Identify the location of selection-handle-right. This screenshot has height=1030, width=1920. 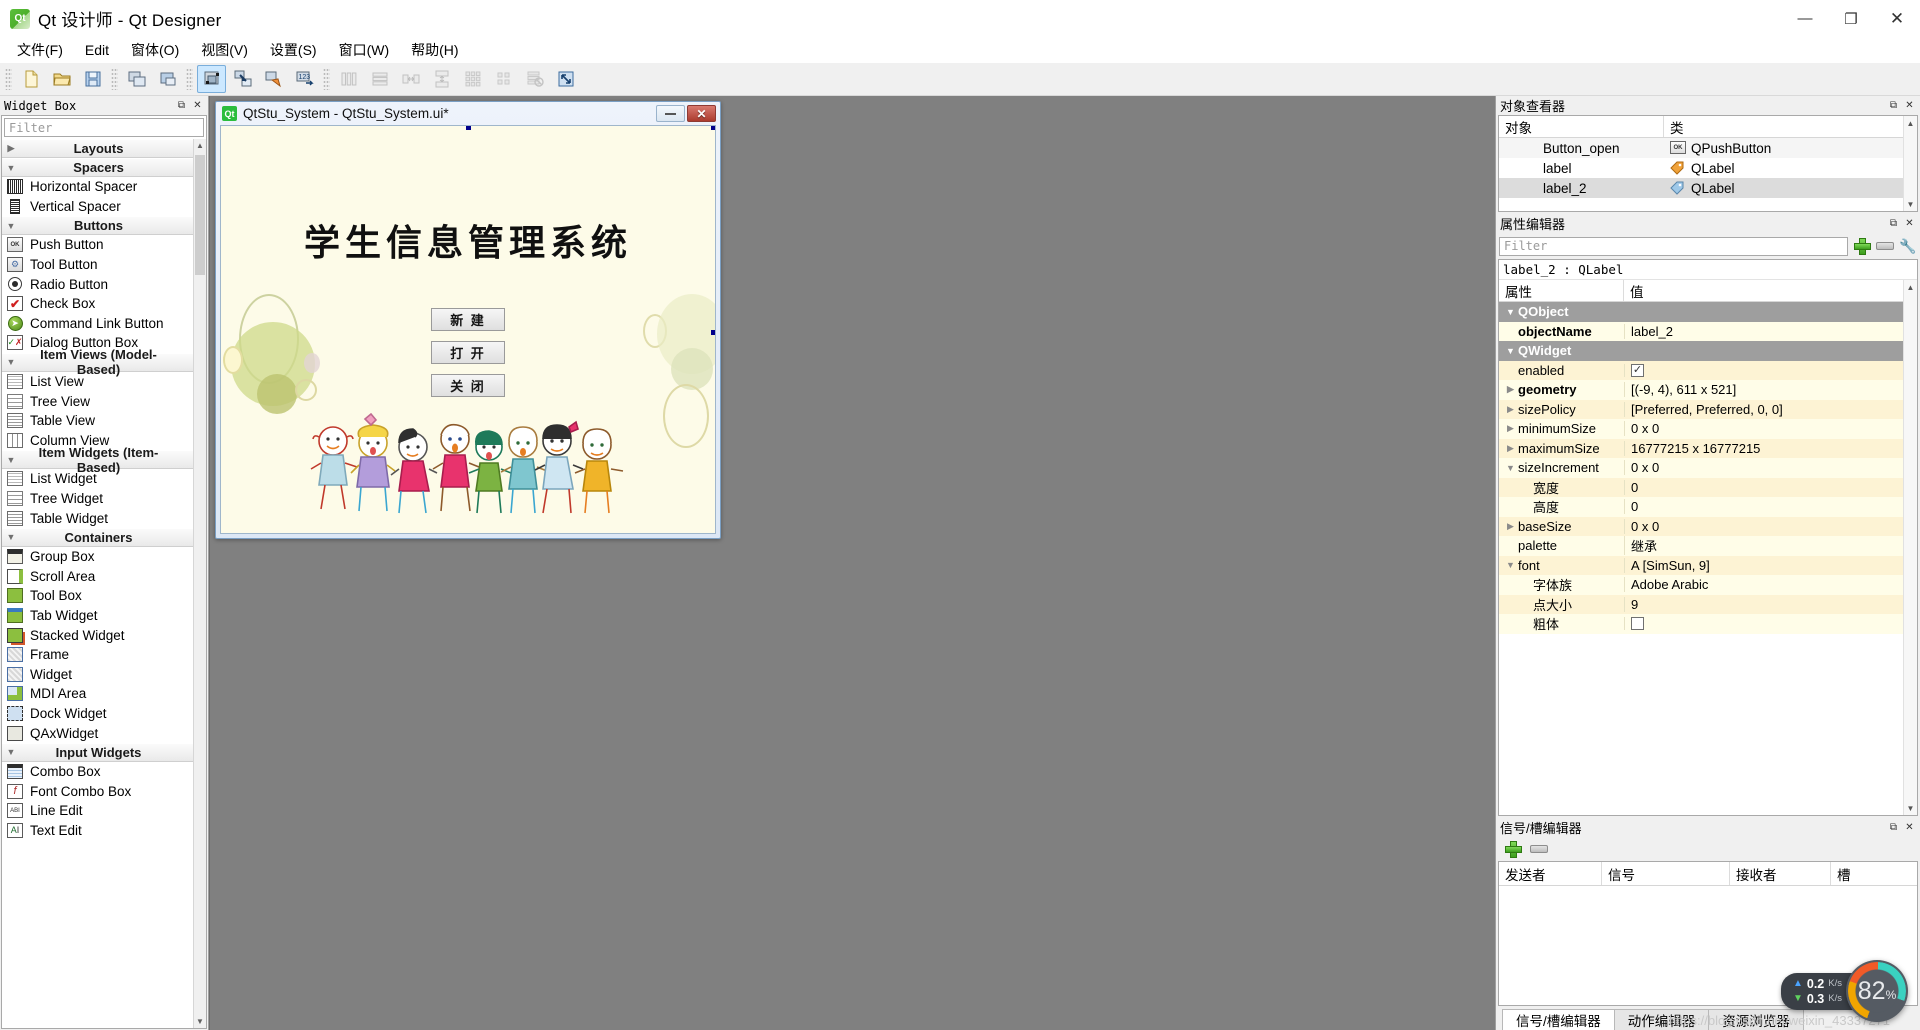
(713, 332).